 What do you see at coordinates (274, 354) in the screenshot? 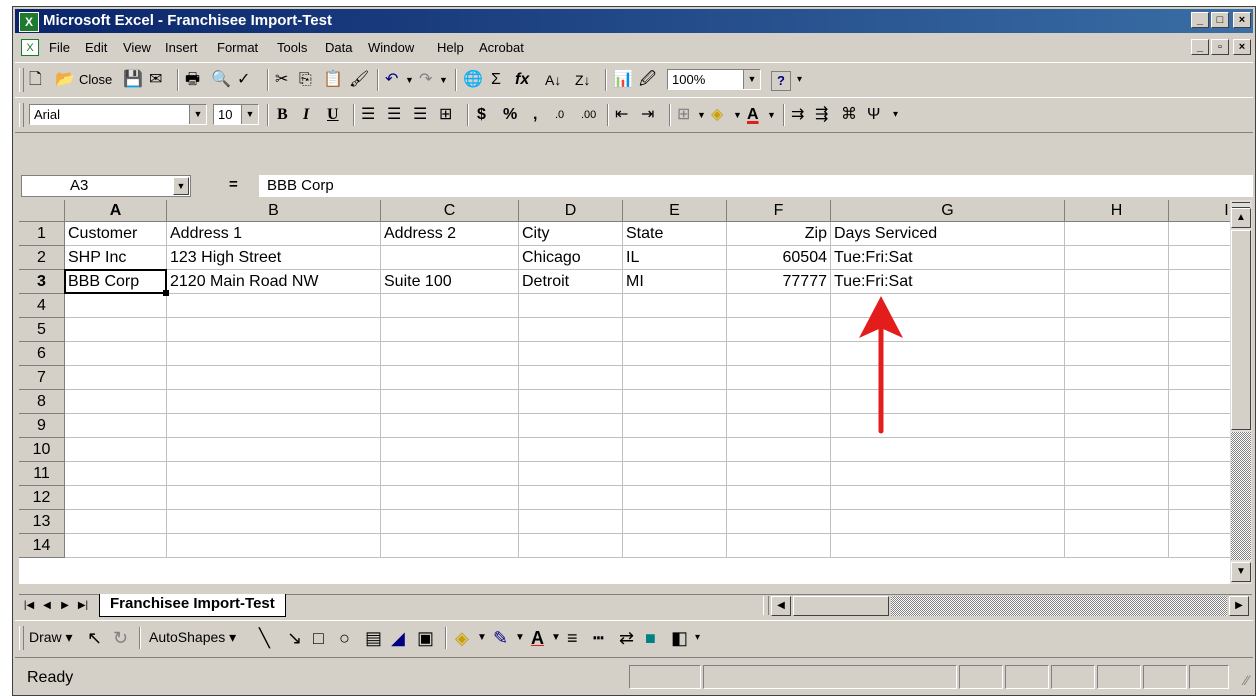
I see `cell-b6` at bounding box center [274, 354].